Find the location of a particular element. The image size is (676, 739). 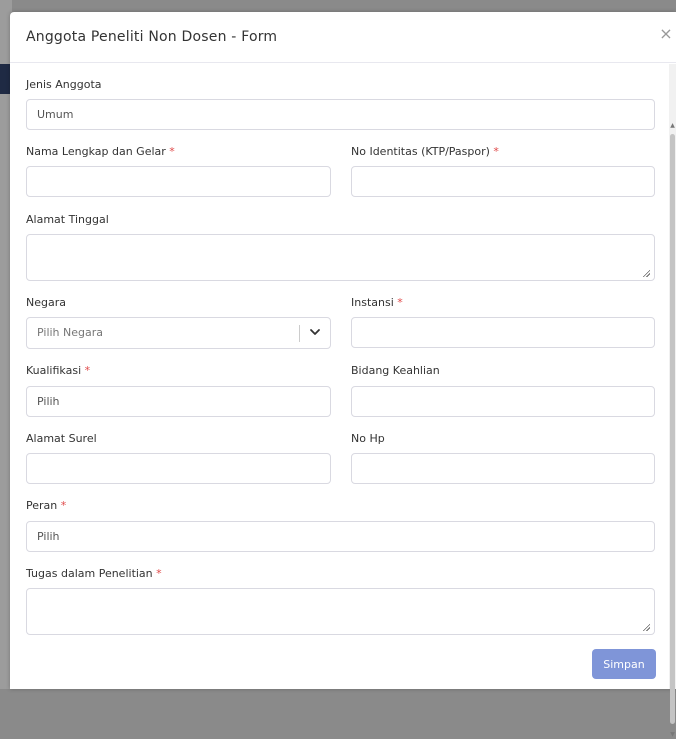

instansi-input is located at coordinates (503, 332).